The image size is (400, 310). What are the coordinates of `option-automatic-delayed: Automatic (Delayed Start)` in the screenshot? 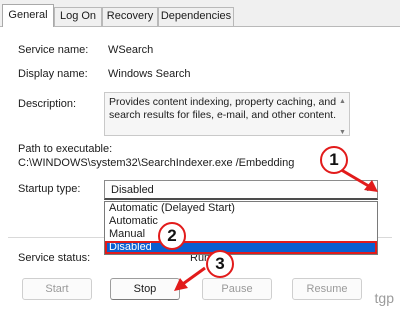 It's located at (241, 208).